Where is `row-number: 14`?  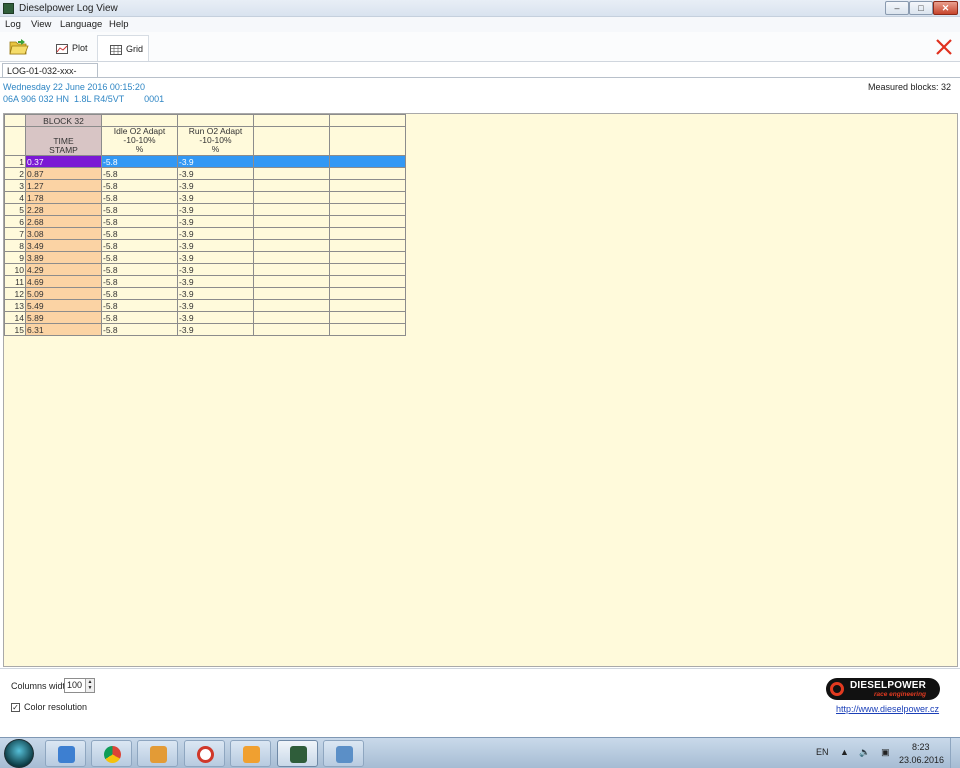 row-number: 14 is located at coordinates (15, 317).